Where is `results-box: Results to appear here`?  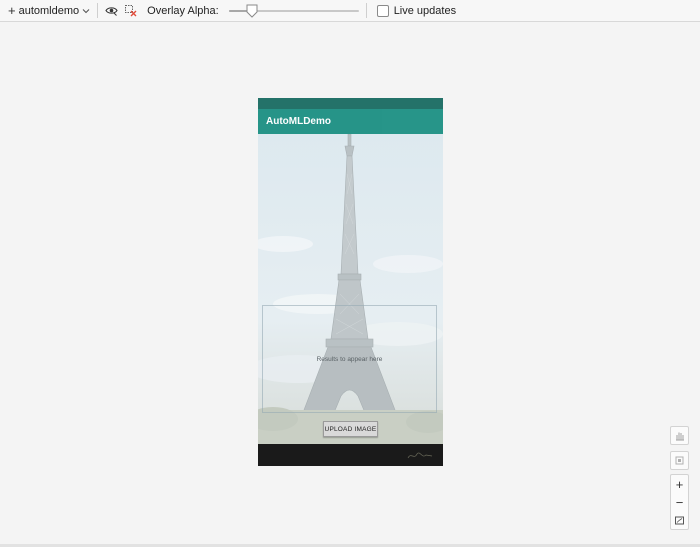
results-box: Results to appear here is located at coordinates (349, 359).